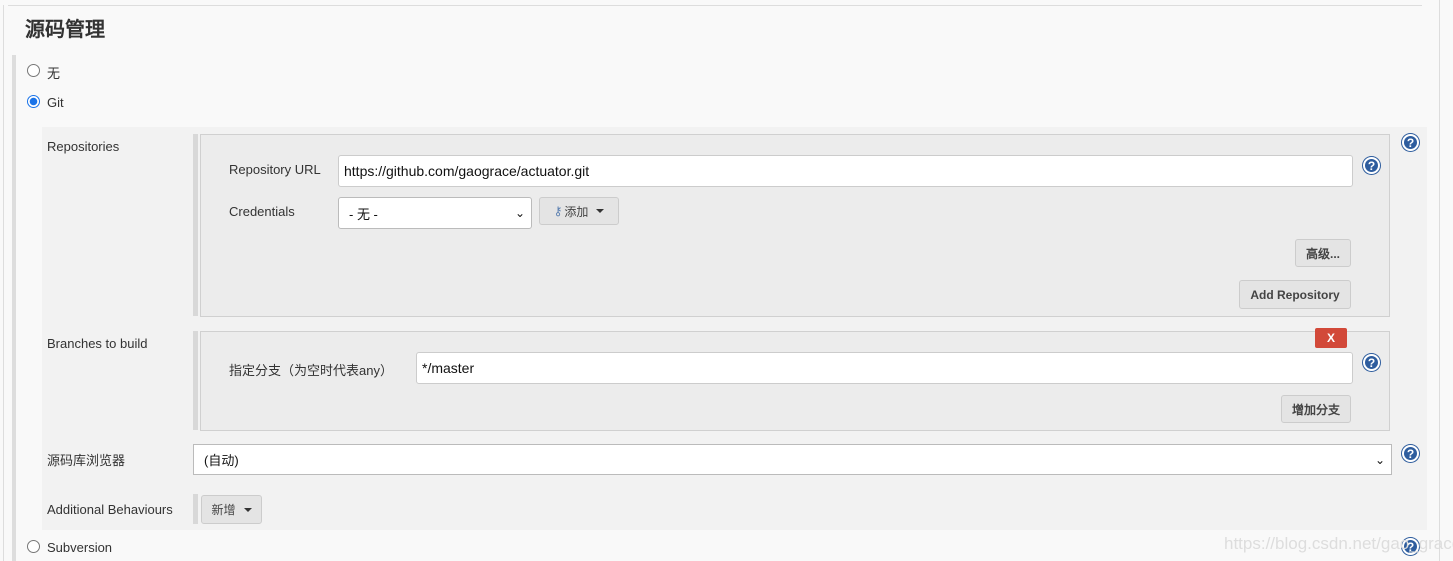 This screenshot has width=1453, height=561. I want to click on repository-browser-select: (自动) ⌄, so click(792, 459).